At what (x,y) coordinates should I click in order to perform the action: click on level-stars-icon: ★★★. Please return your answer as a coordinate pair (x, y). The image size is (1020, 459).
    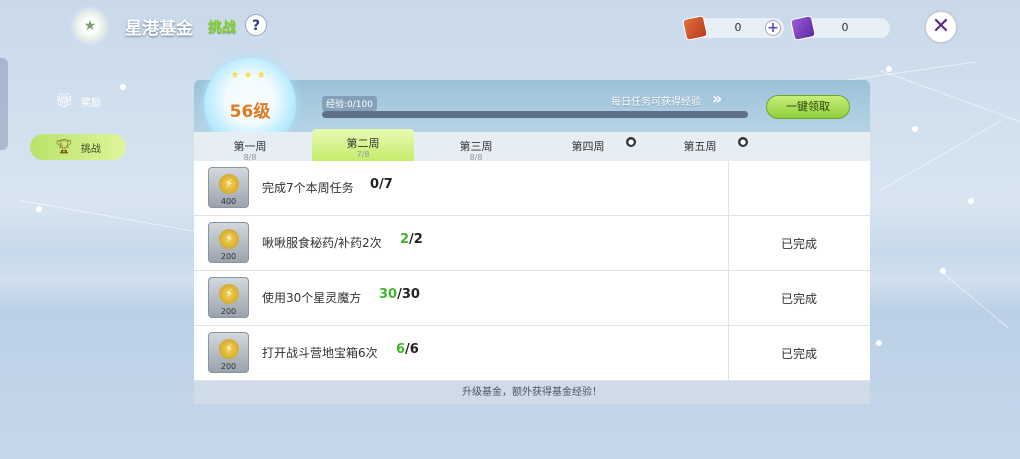
    Looking at the image, I should click on (250, 75).